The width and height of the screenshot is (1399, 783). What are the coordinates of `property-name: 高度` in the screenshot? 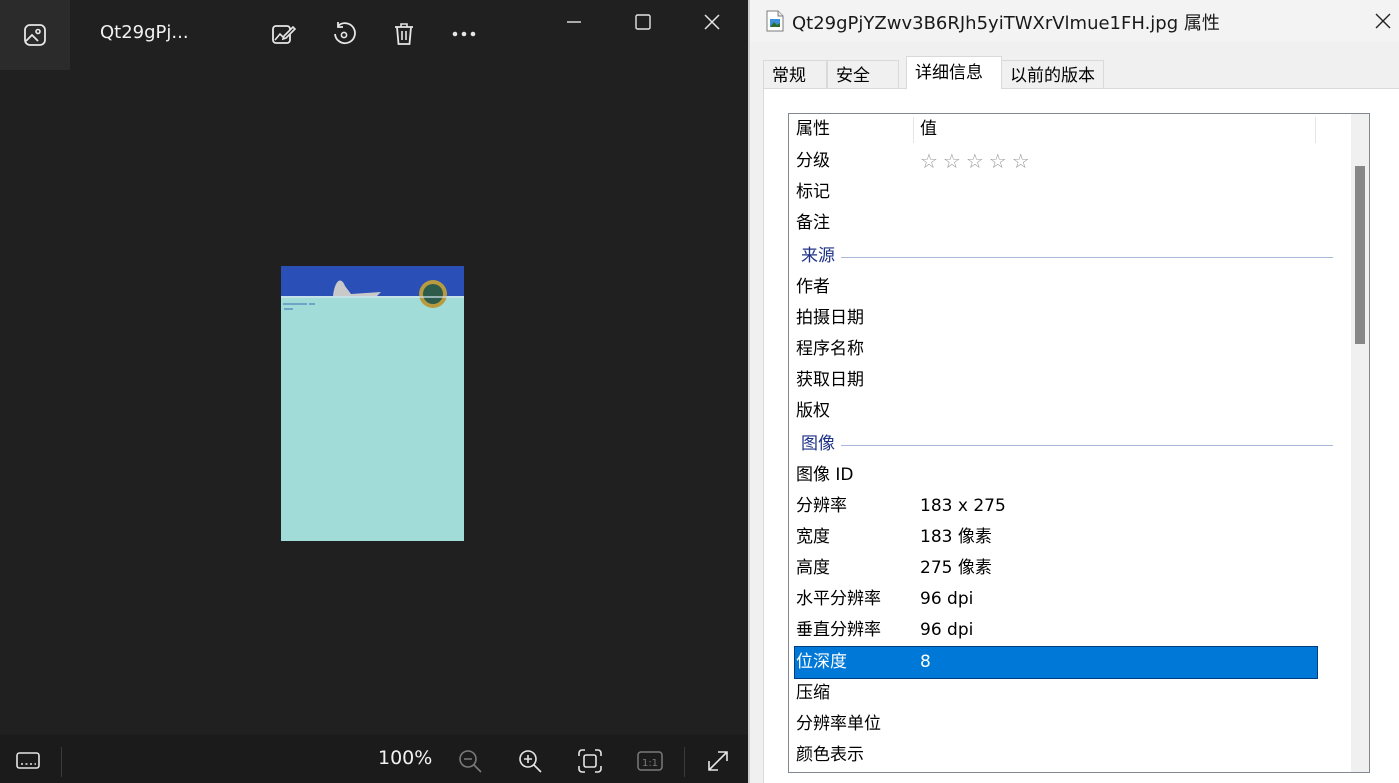 It's located at (813, 568).